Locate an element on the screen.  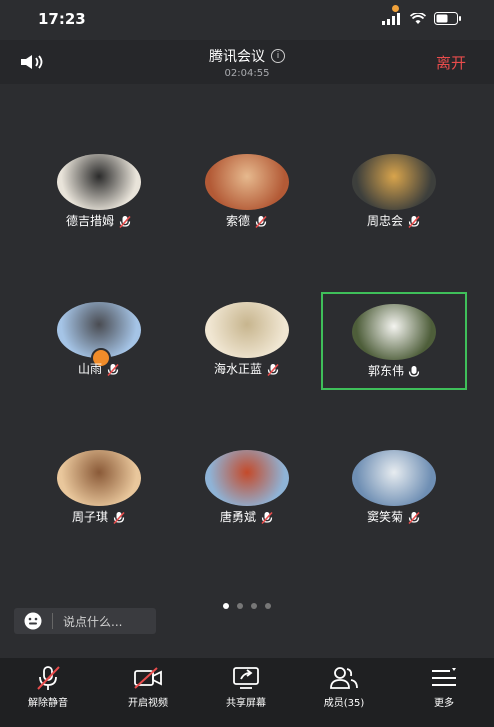
participant-name: 唐勇斌 is located at coordinates (237, 517).